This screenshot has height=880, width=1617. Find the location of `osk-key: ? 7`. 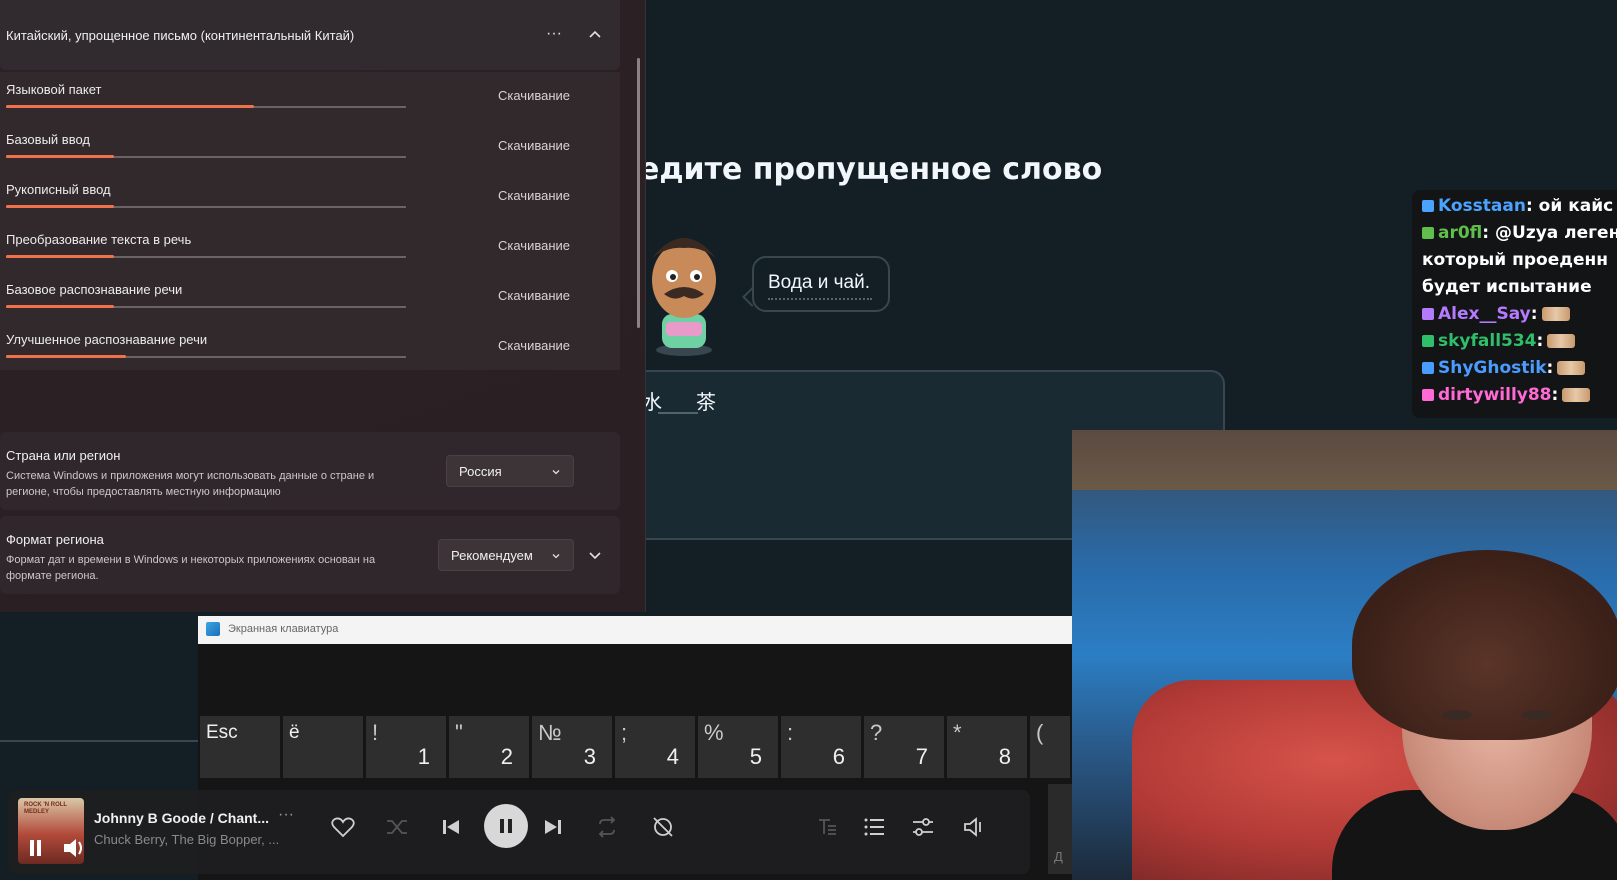

osk-key: ? 7 is located at coordinates (904, 747).